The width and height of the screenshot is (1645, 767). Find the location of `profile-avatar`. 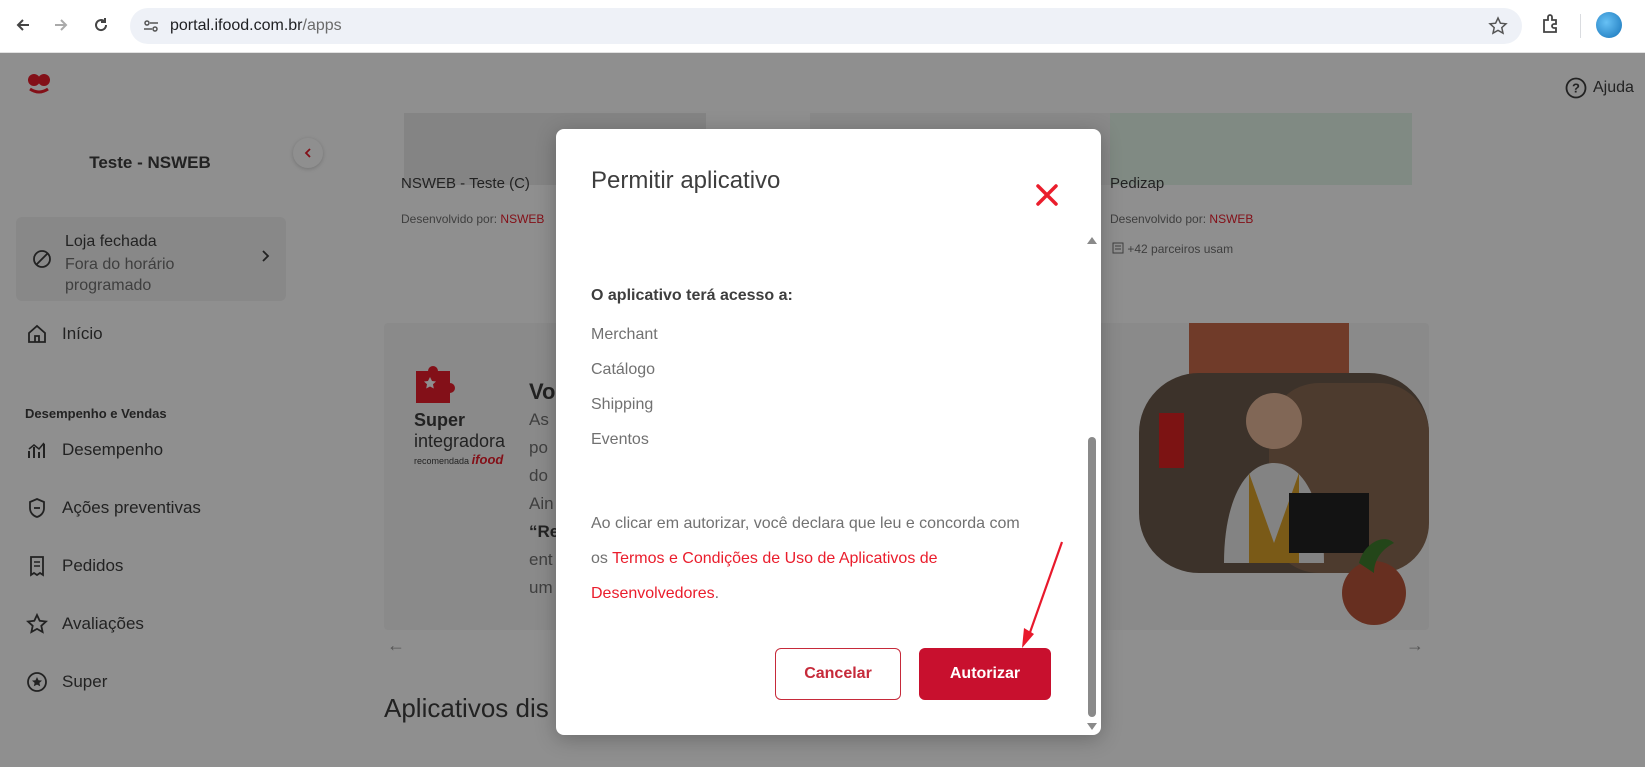

profile-avatar is located at coordinates (1609, 25).